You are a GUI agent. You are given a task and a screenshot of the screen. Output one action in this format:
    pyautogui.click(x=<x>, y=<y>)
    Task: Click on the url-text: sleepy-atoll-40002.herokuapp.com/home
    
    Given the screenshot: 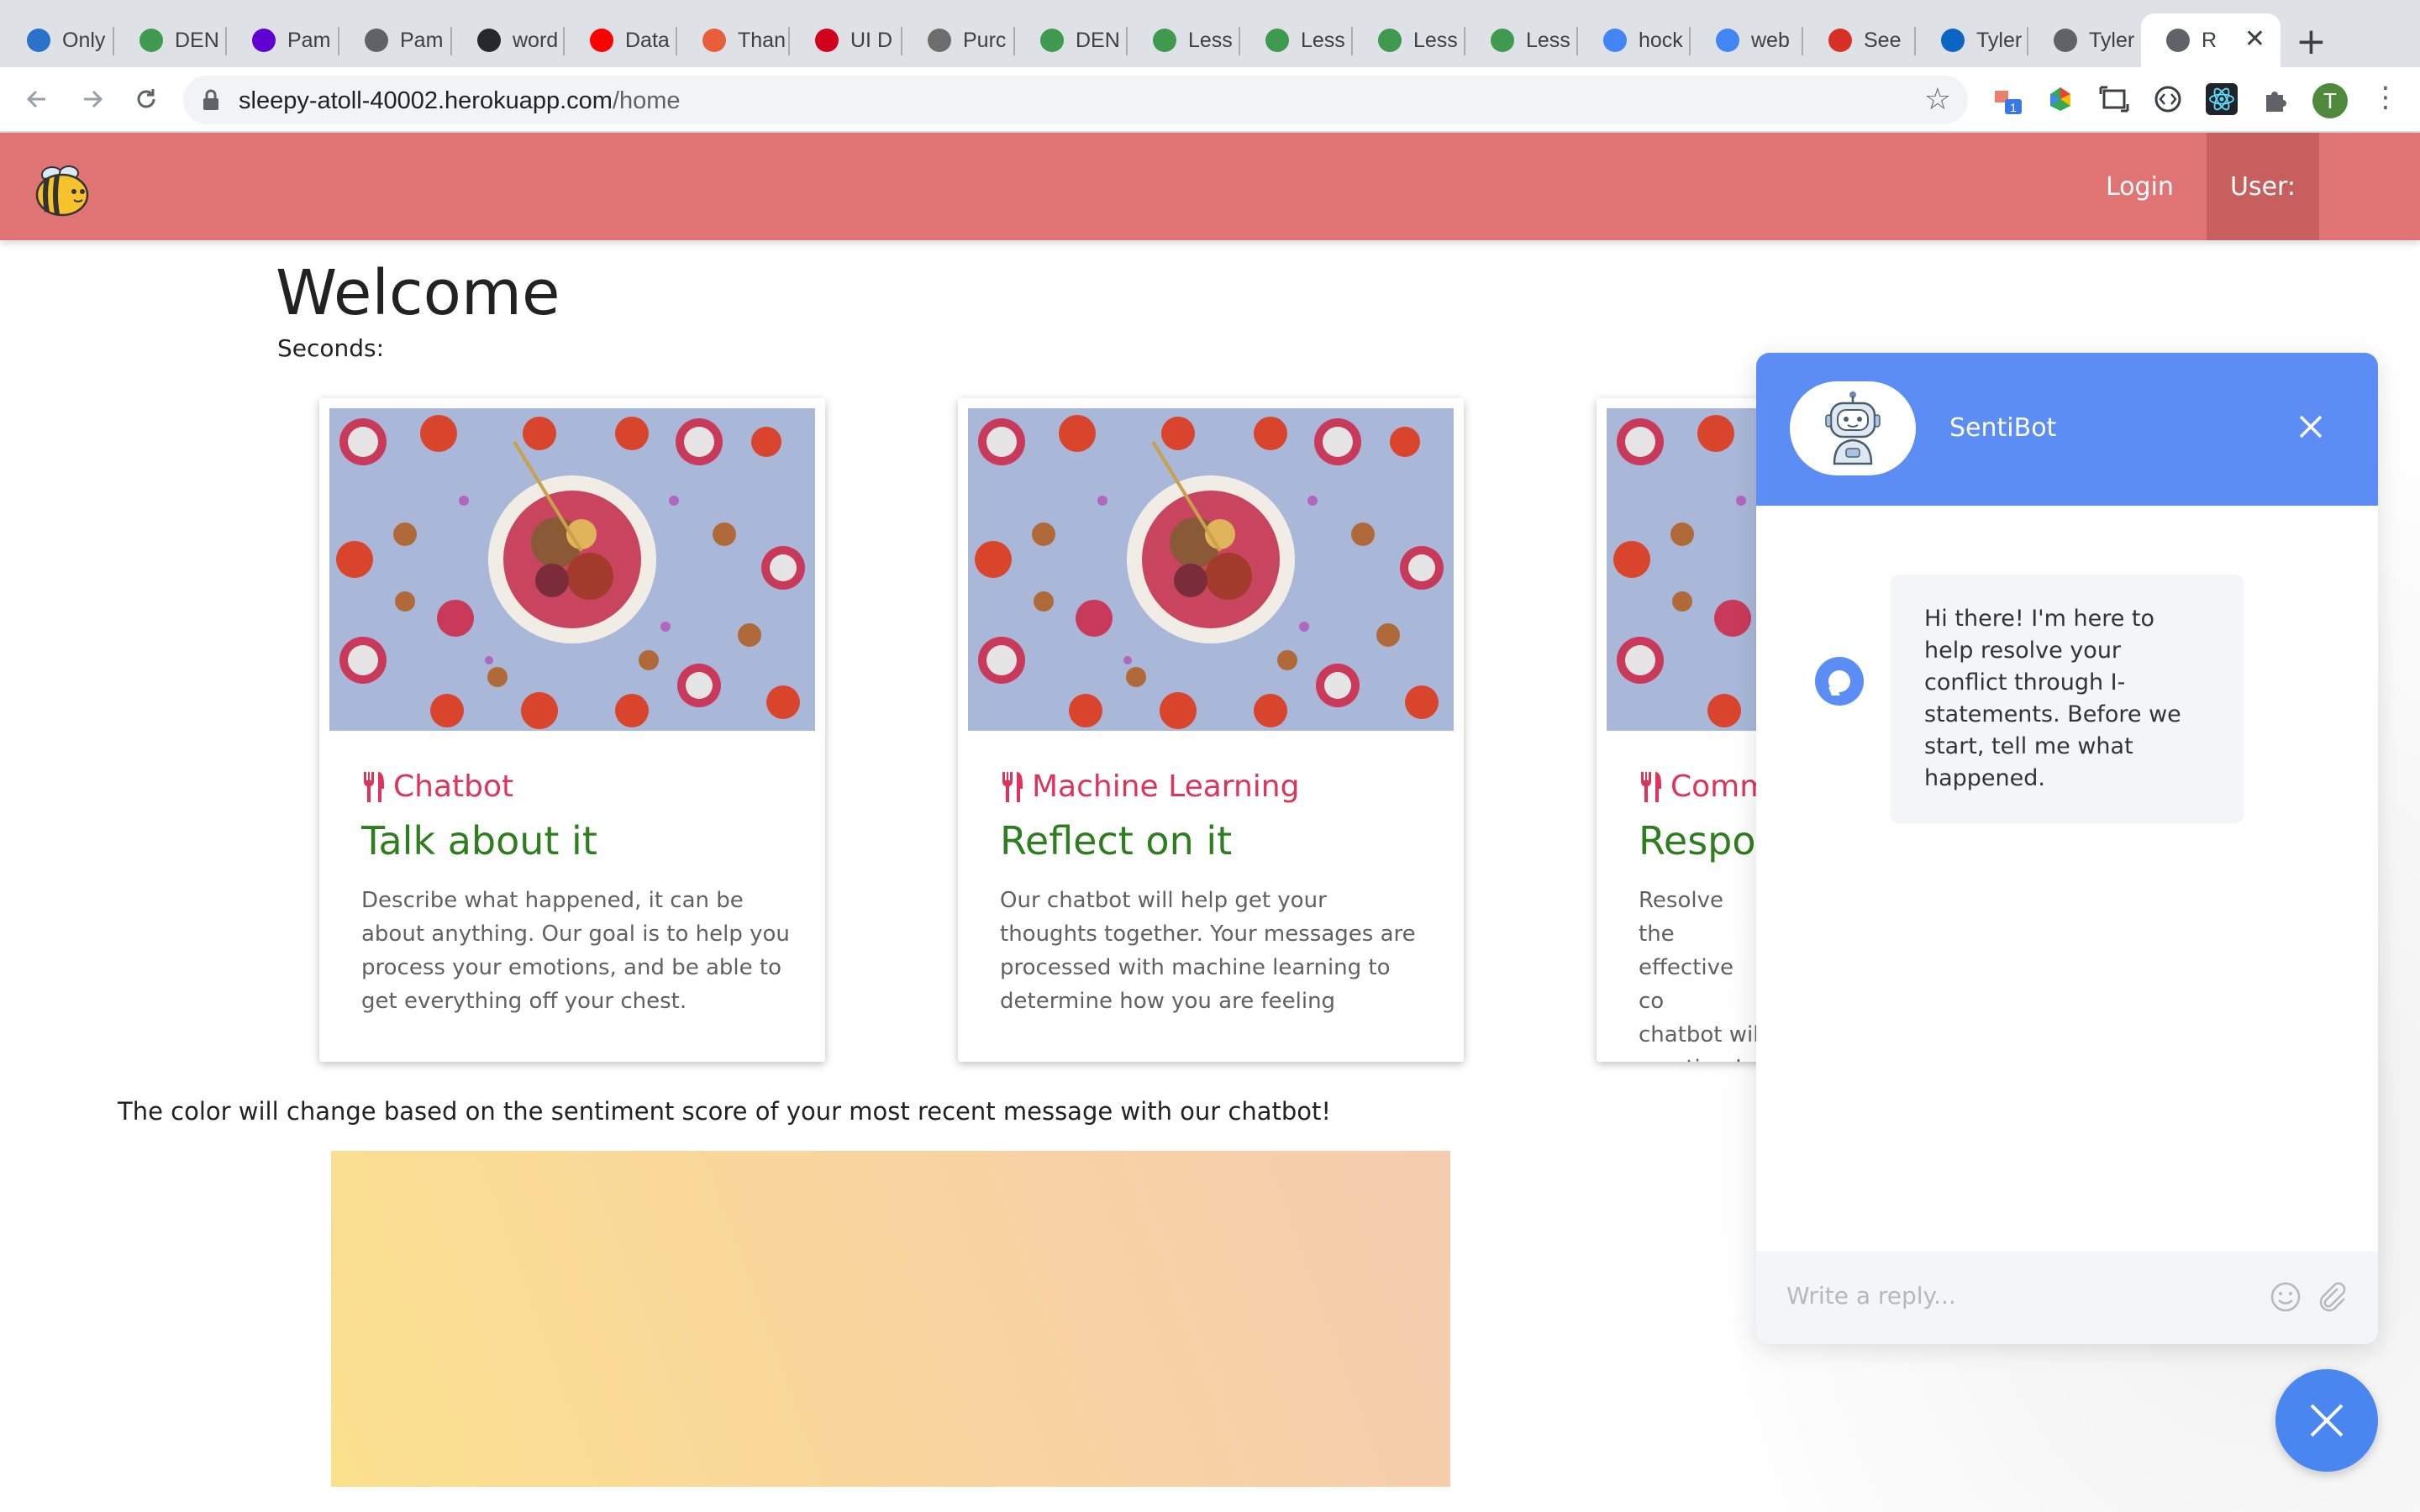 What is the action you would take?
    pyautogui.click(x=460, y=100)
    